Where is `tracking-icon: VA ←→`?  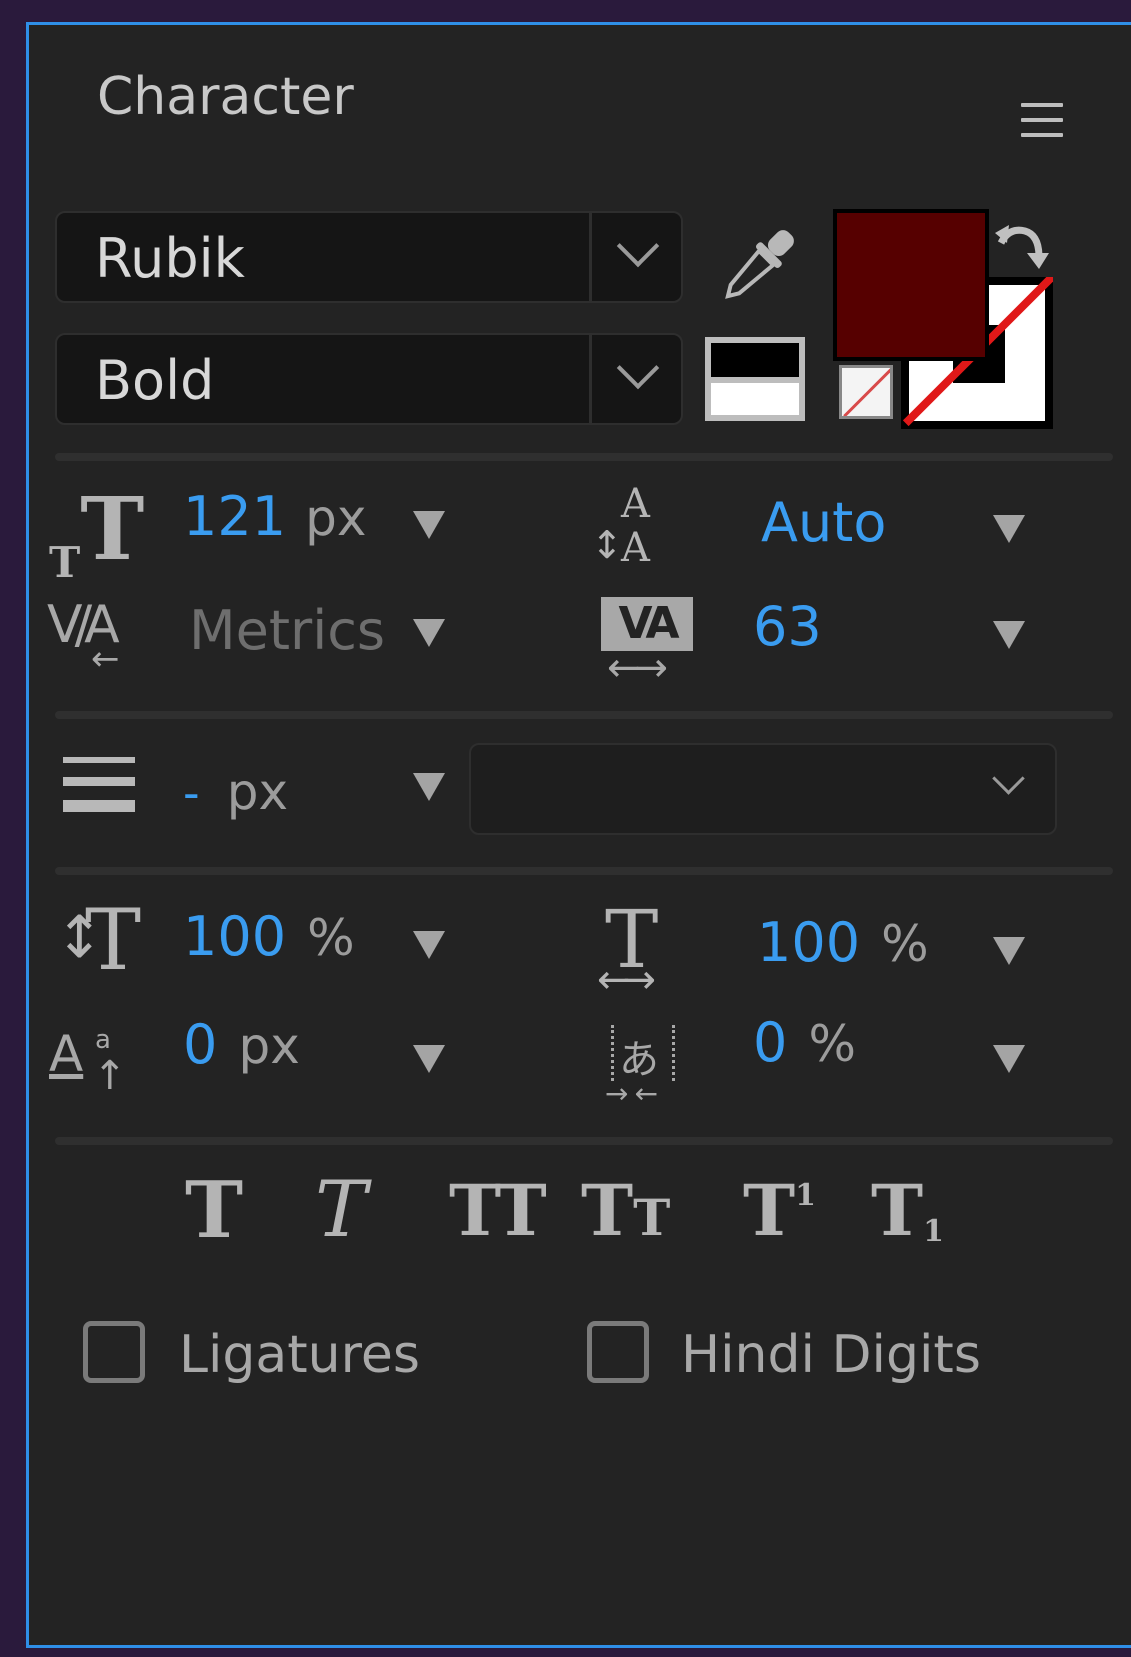 tracking-icon: VA ←→ is located at coordinates (648, 644).